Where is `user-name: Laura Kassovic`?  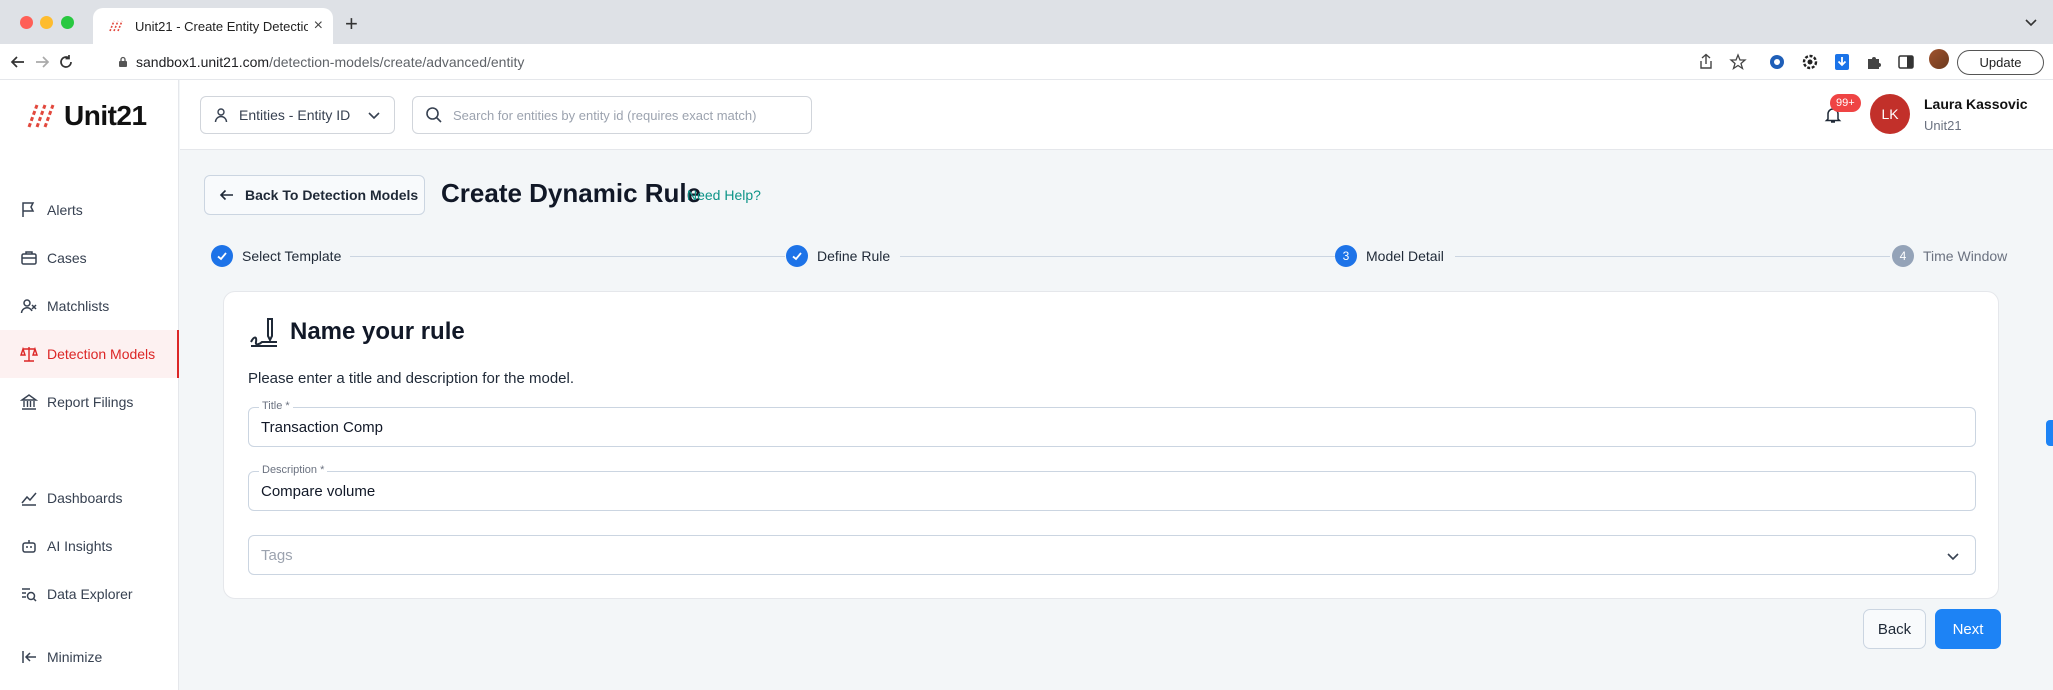 user-name: Laura Kassovic is located at coordinates (1976, 104).